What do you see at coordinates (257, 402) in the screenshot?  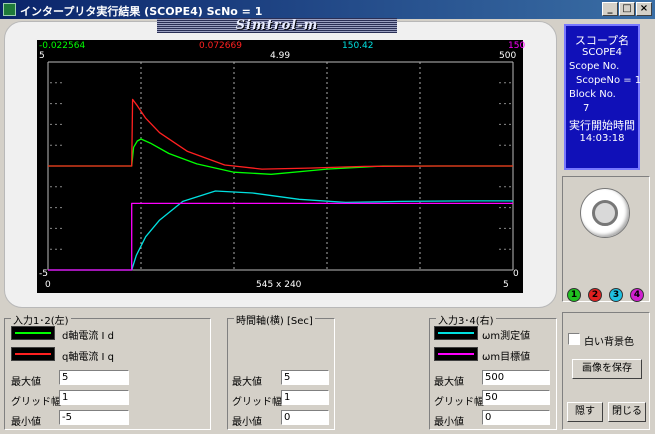 I see `time-grid-label: グリッド幅` at bounding box center [257, 402].